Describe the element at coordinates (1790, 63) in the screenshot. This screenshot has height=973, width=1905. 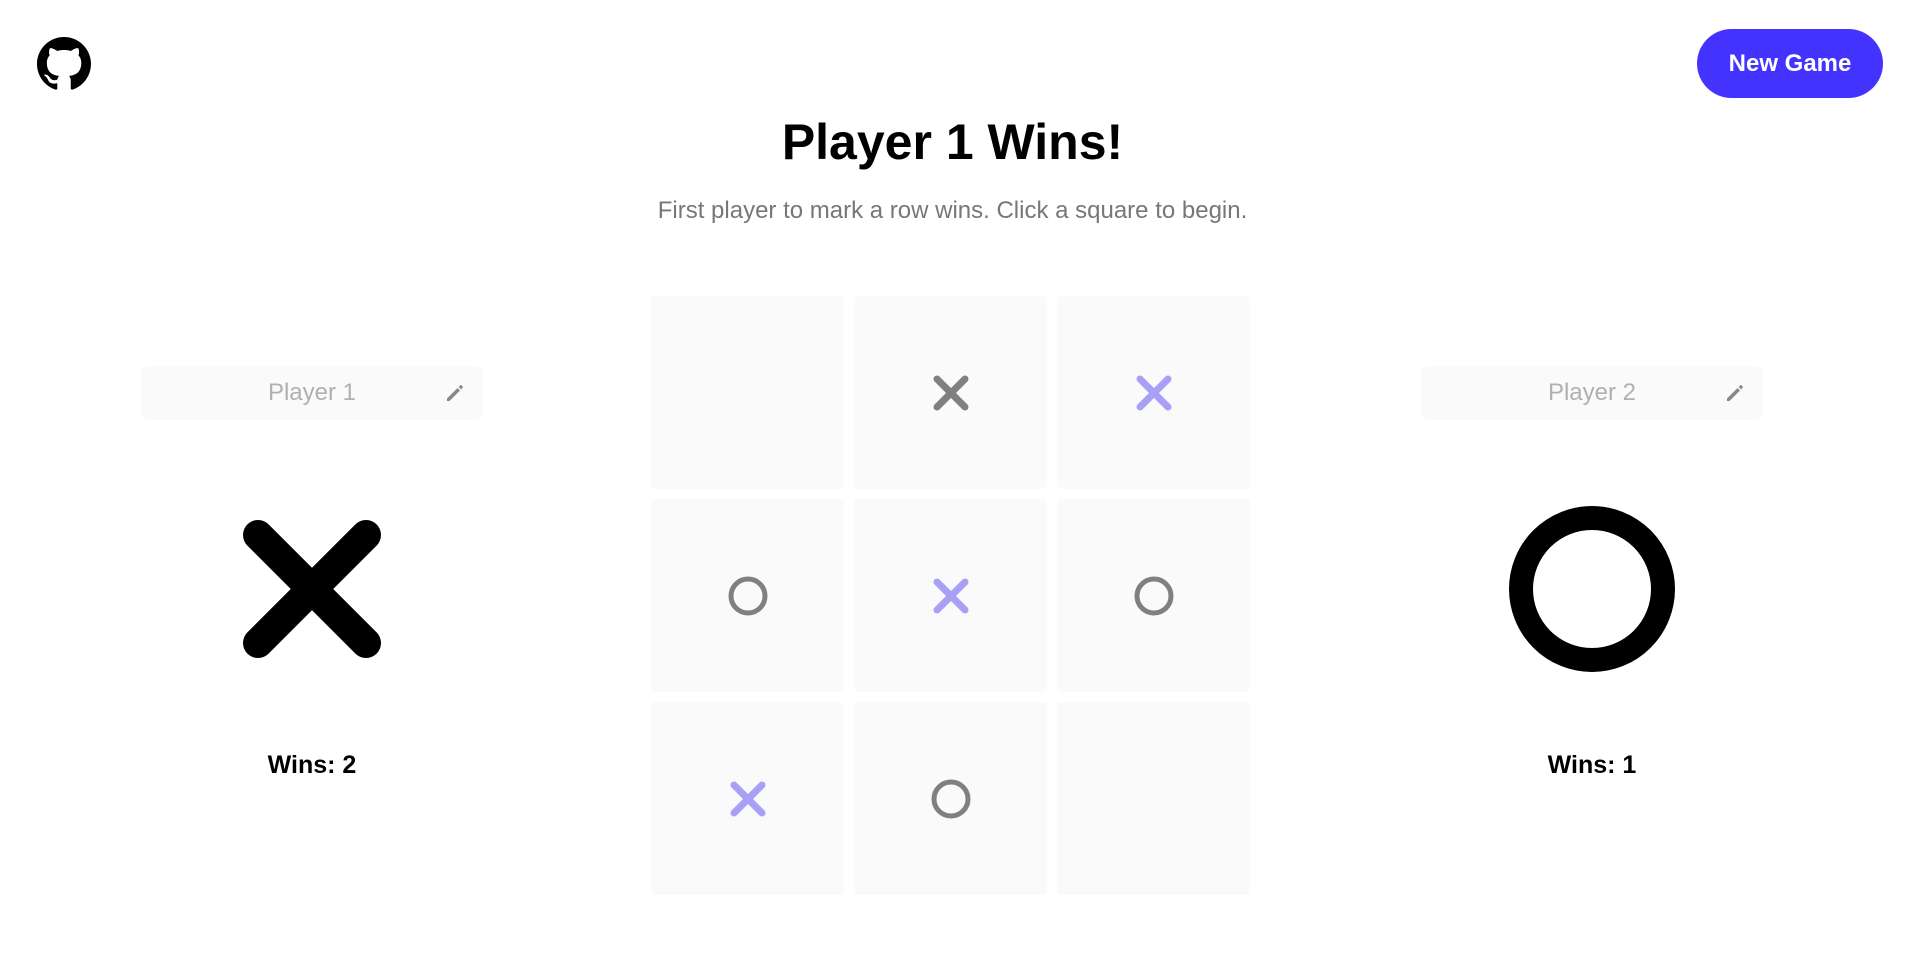
I see `new-game-button: New Game` at that location.